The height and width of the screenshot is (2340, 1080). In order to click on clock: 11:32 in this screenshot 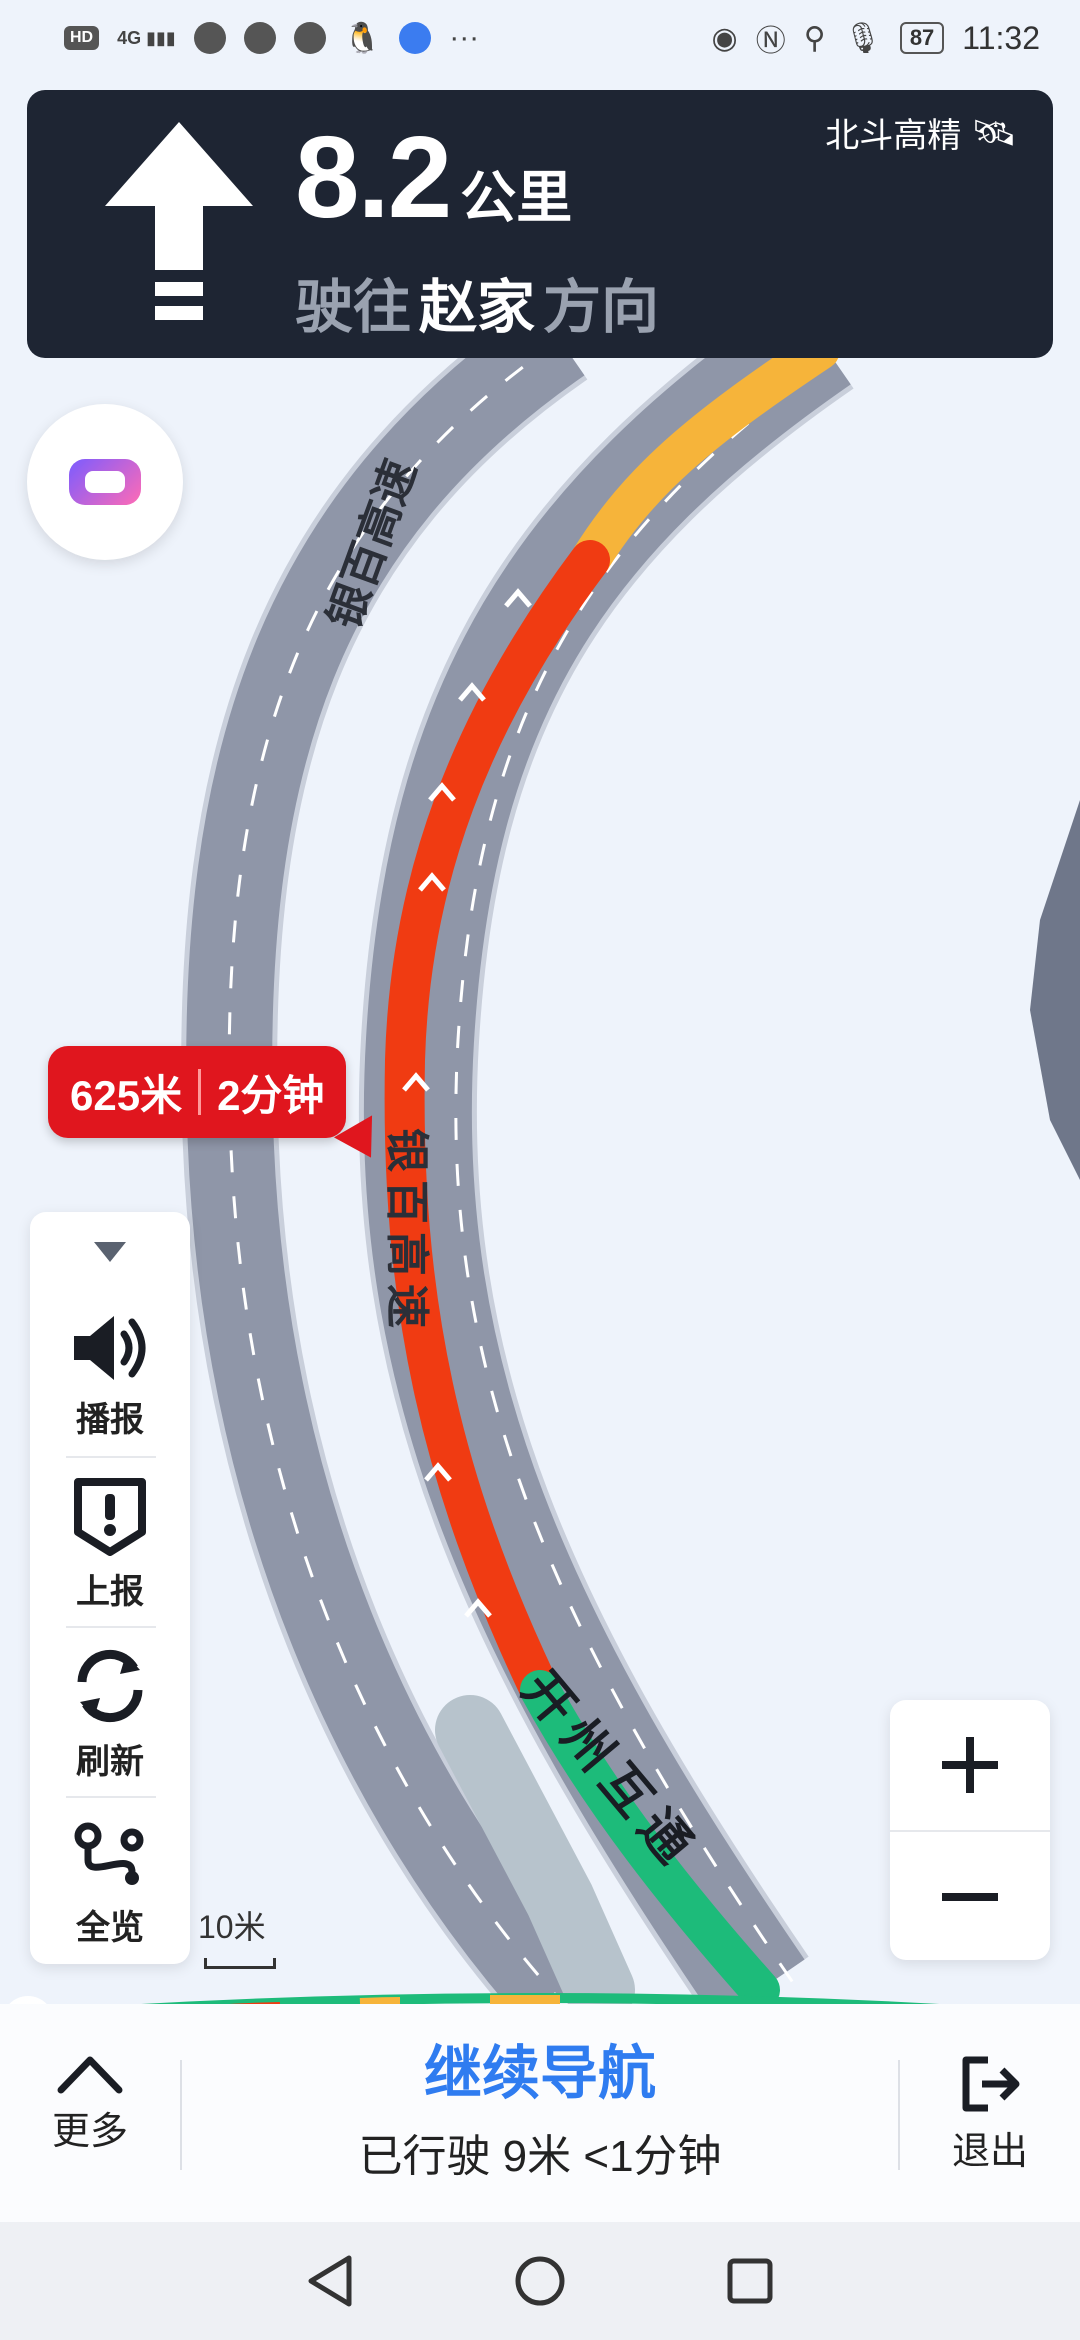, I will do `click(1001, 37)`.